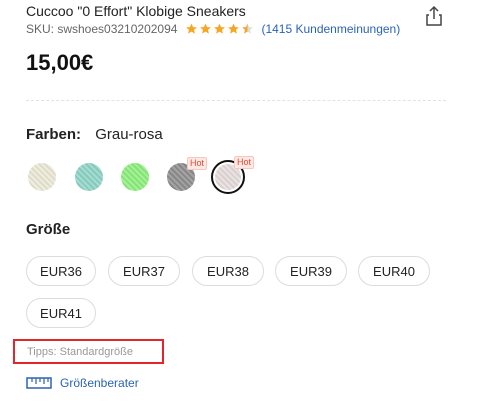 The image size is (486, 408). What do you see at coordinates (48, 229) in the screenshot?
I see `size-label: Größe` at bounding box center [48, 229].